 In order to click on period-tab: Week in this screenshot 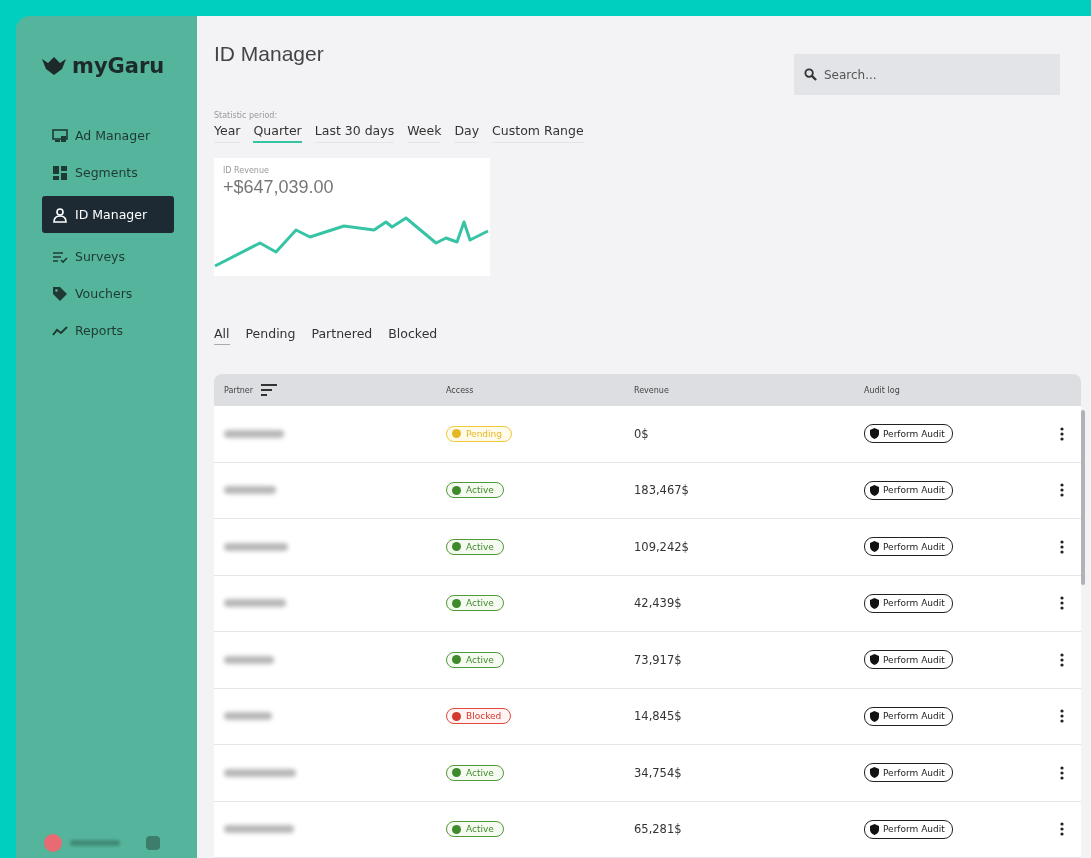, I will do `click(424, 133)`.